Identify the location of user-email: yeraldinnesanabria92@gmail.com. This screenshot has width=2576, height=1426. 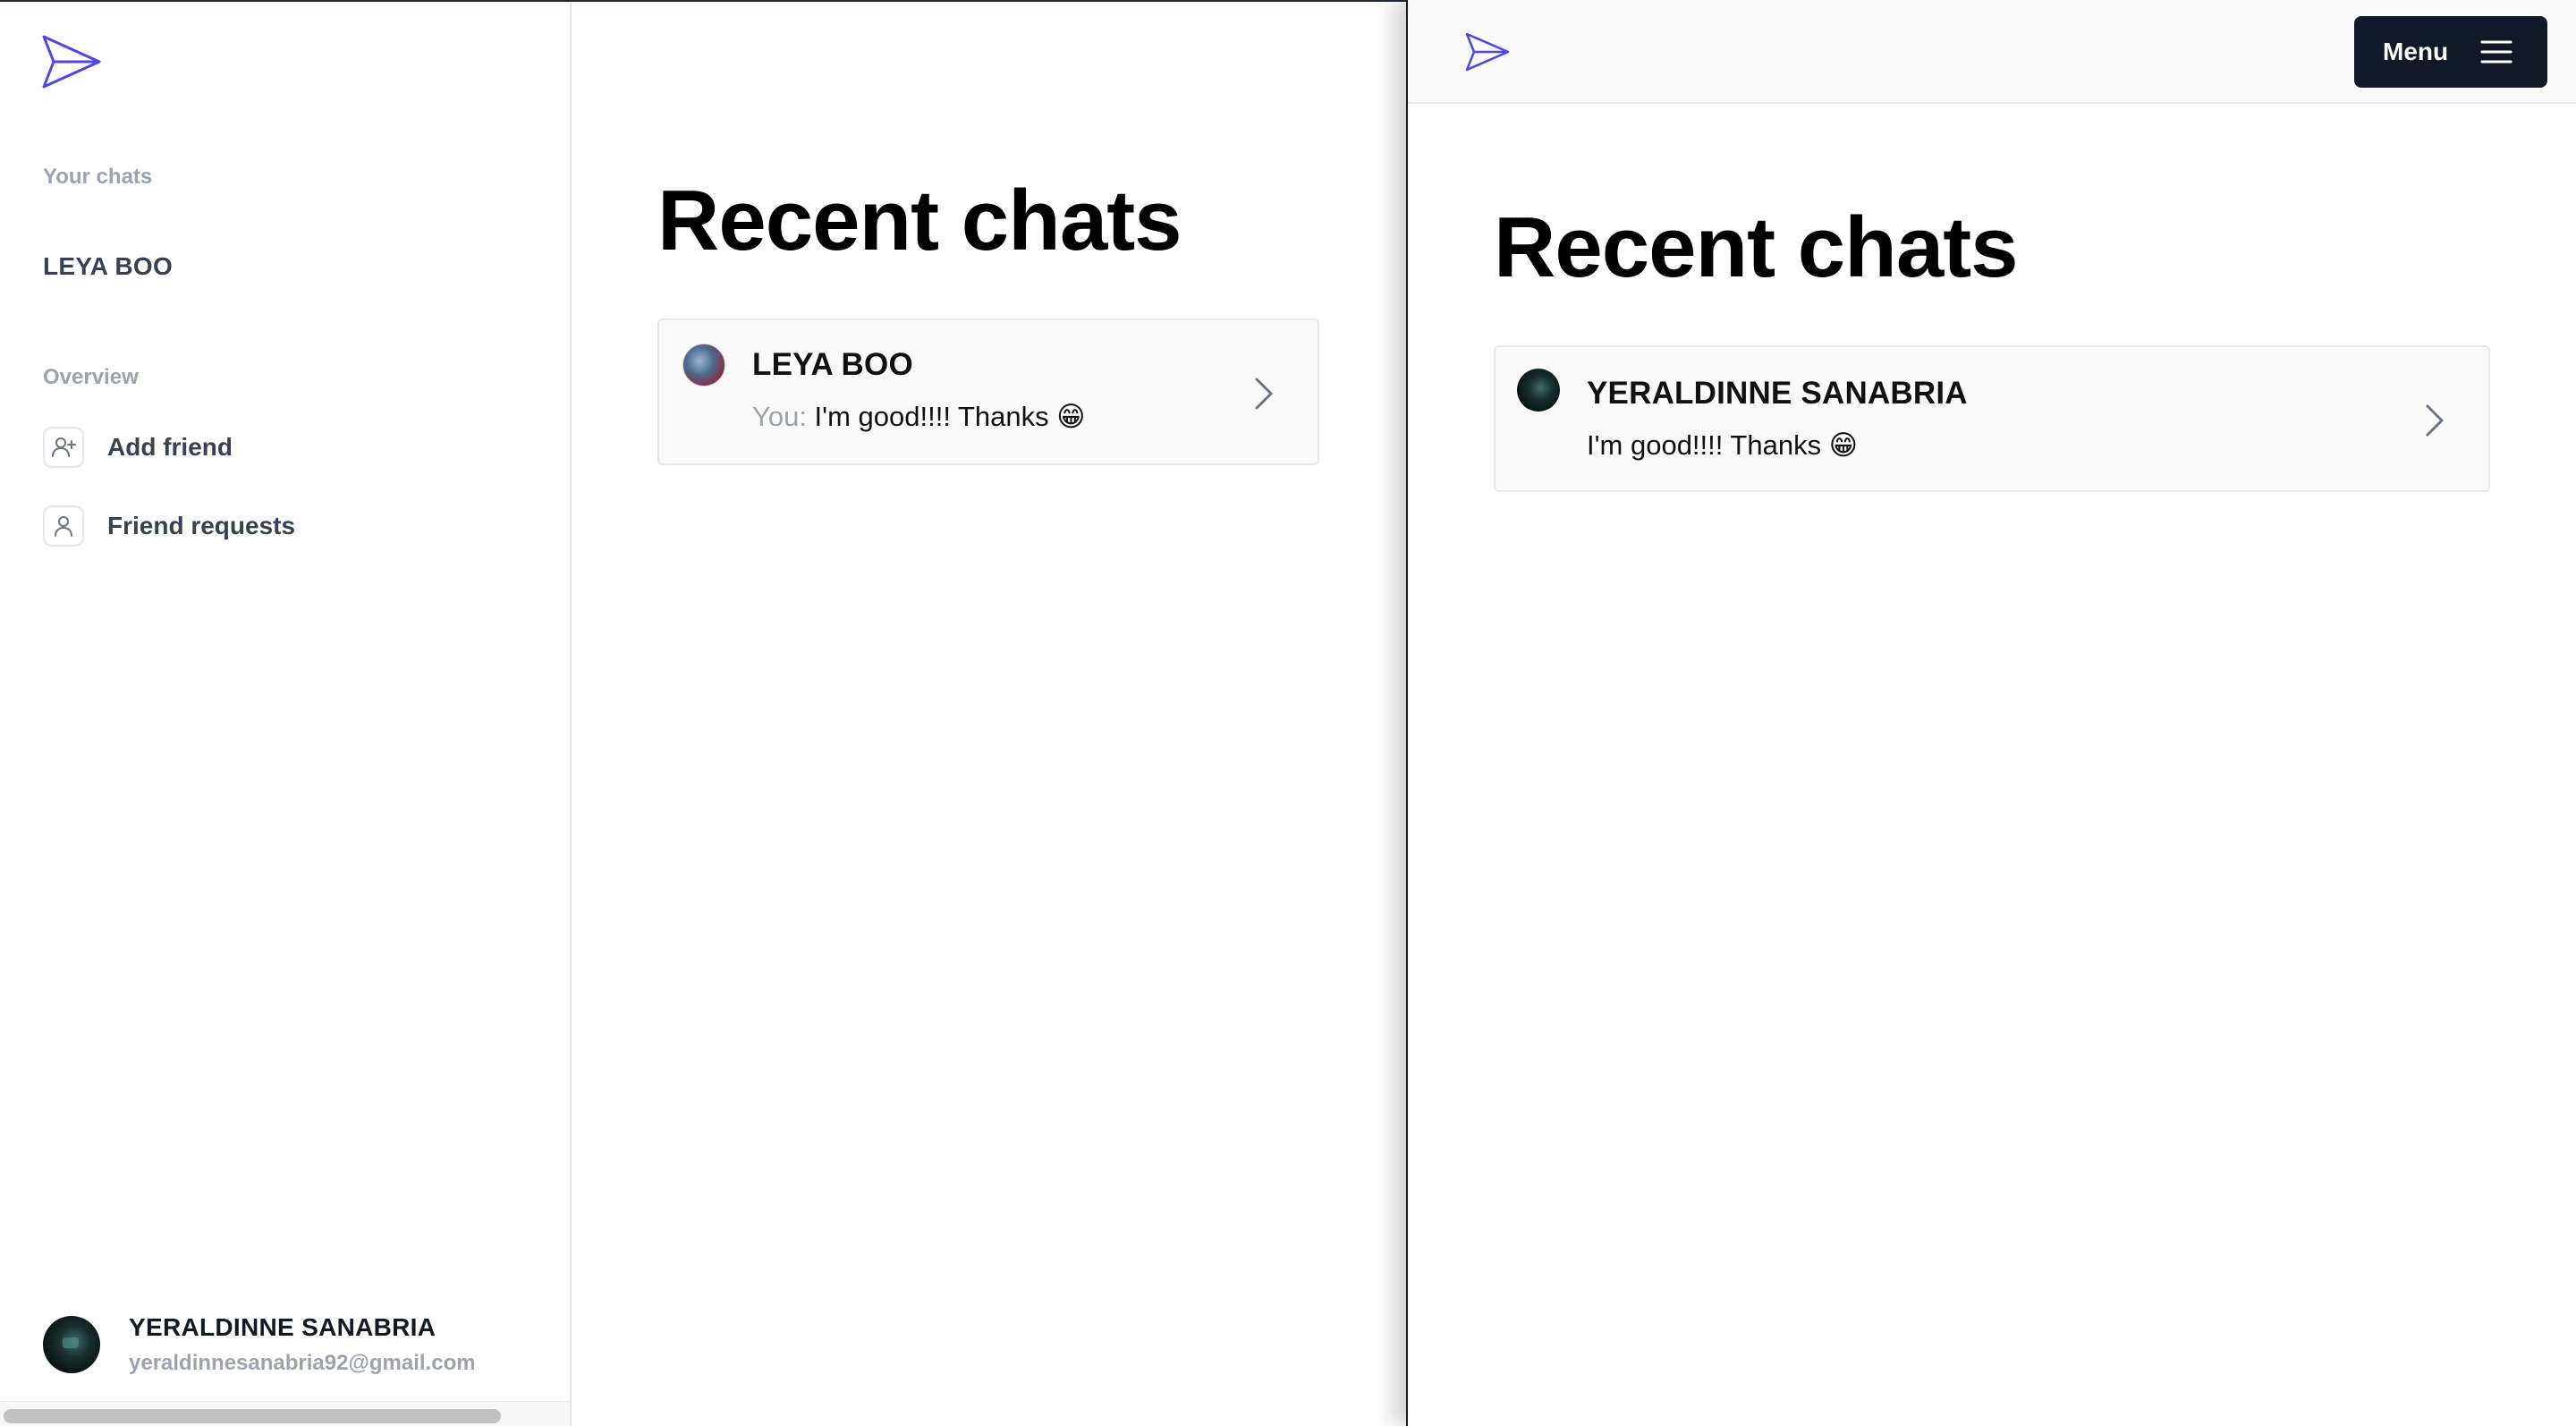
(302, 1363).